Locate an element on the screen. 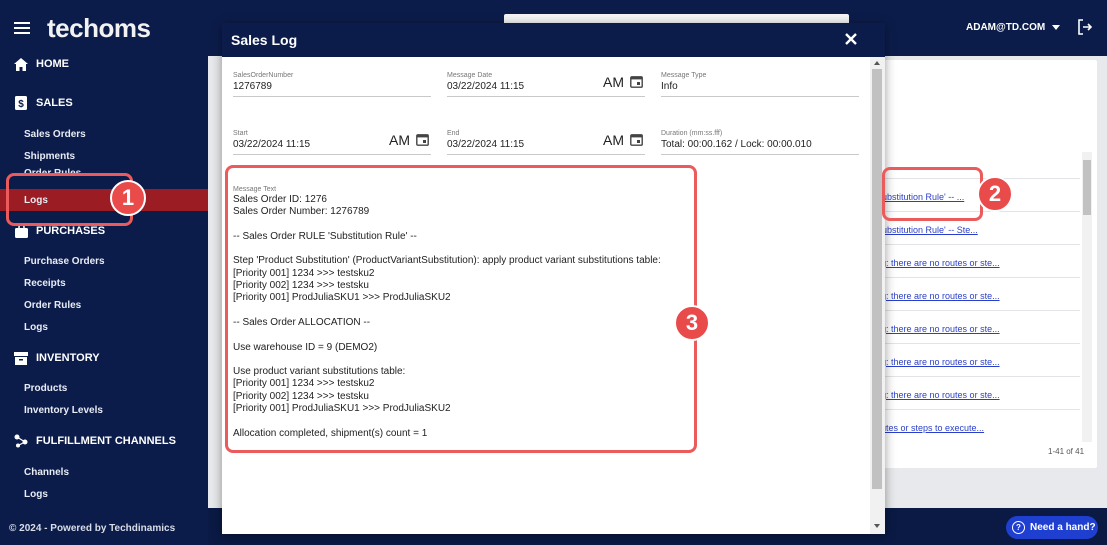 The width and height of the screenshot is (1107, 545). logout-icon is located at coordinates (1085, 27).